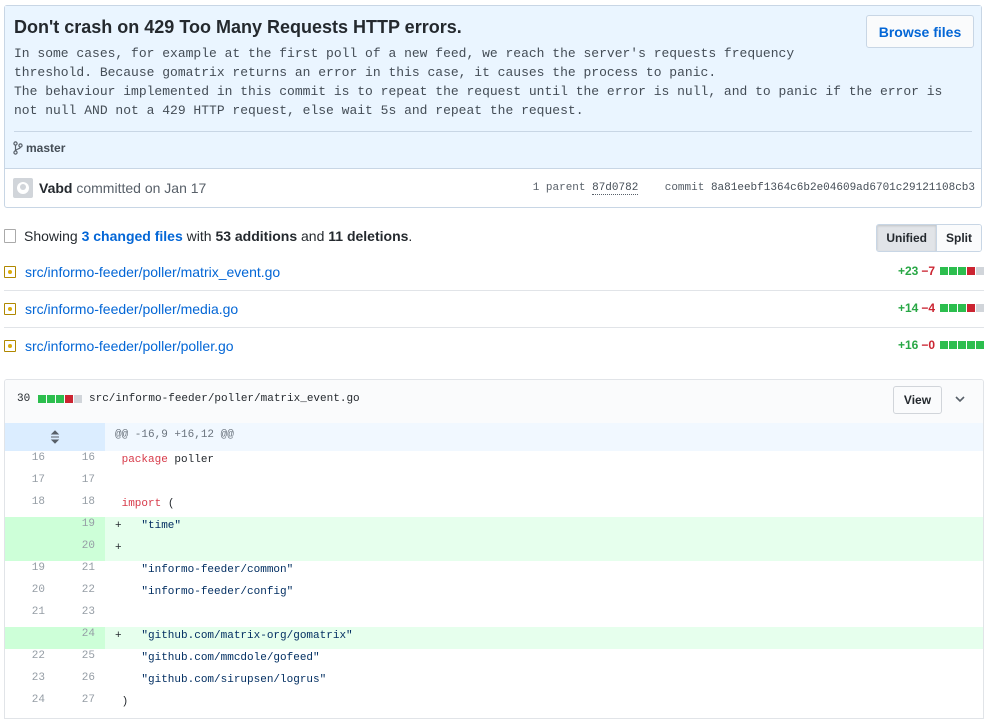 The width and height of the screenshot is (988, 719). I want to click on file-stats: +16 −0, so click(941, 345).